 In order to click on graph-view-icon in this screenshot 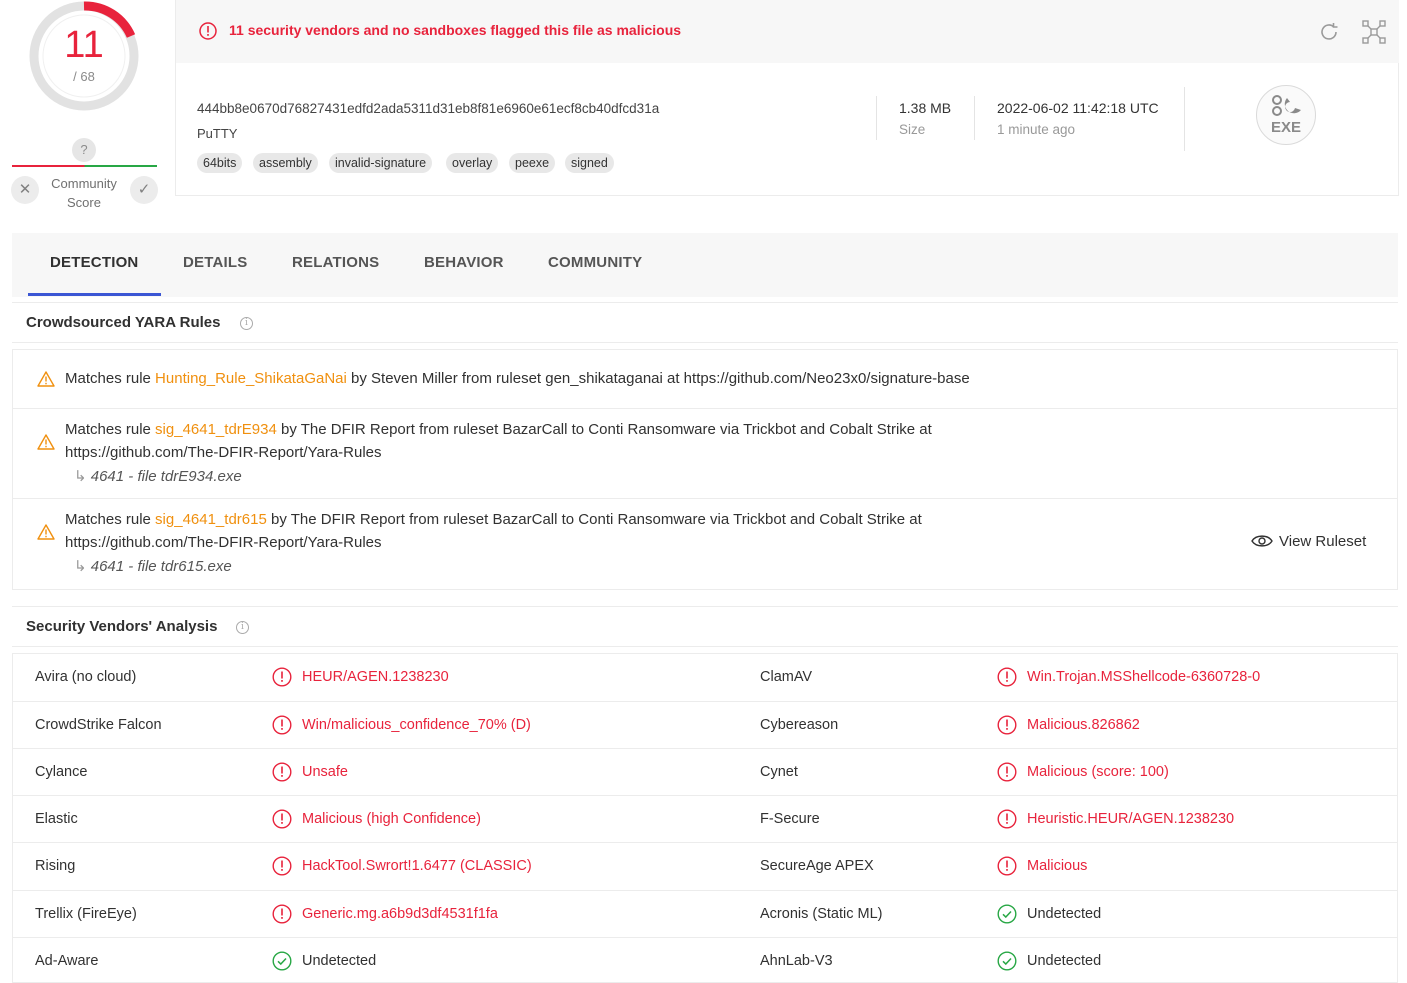, I will do `click(1374, 32)`.